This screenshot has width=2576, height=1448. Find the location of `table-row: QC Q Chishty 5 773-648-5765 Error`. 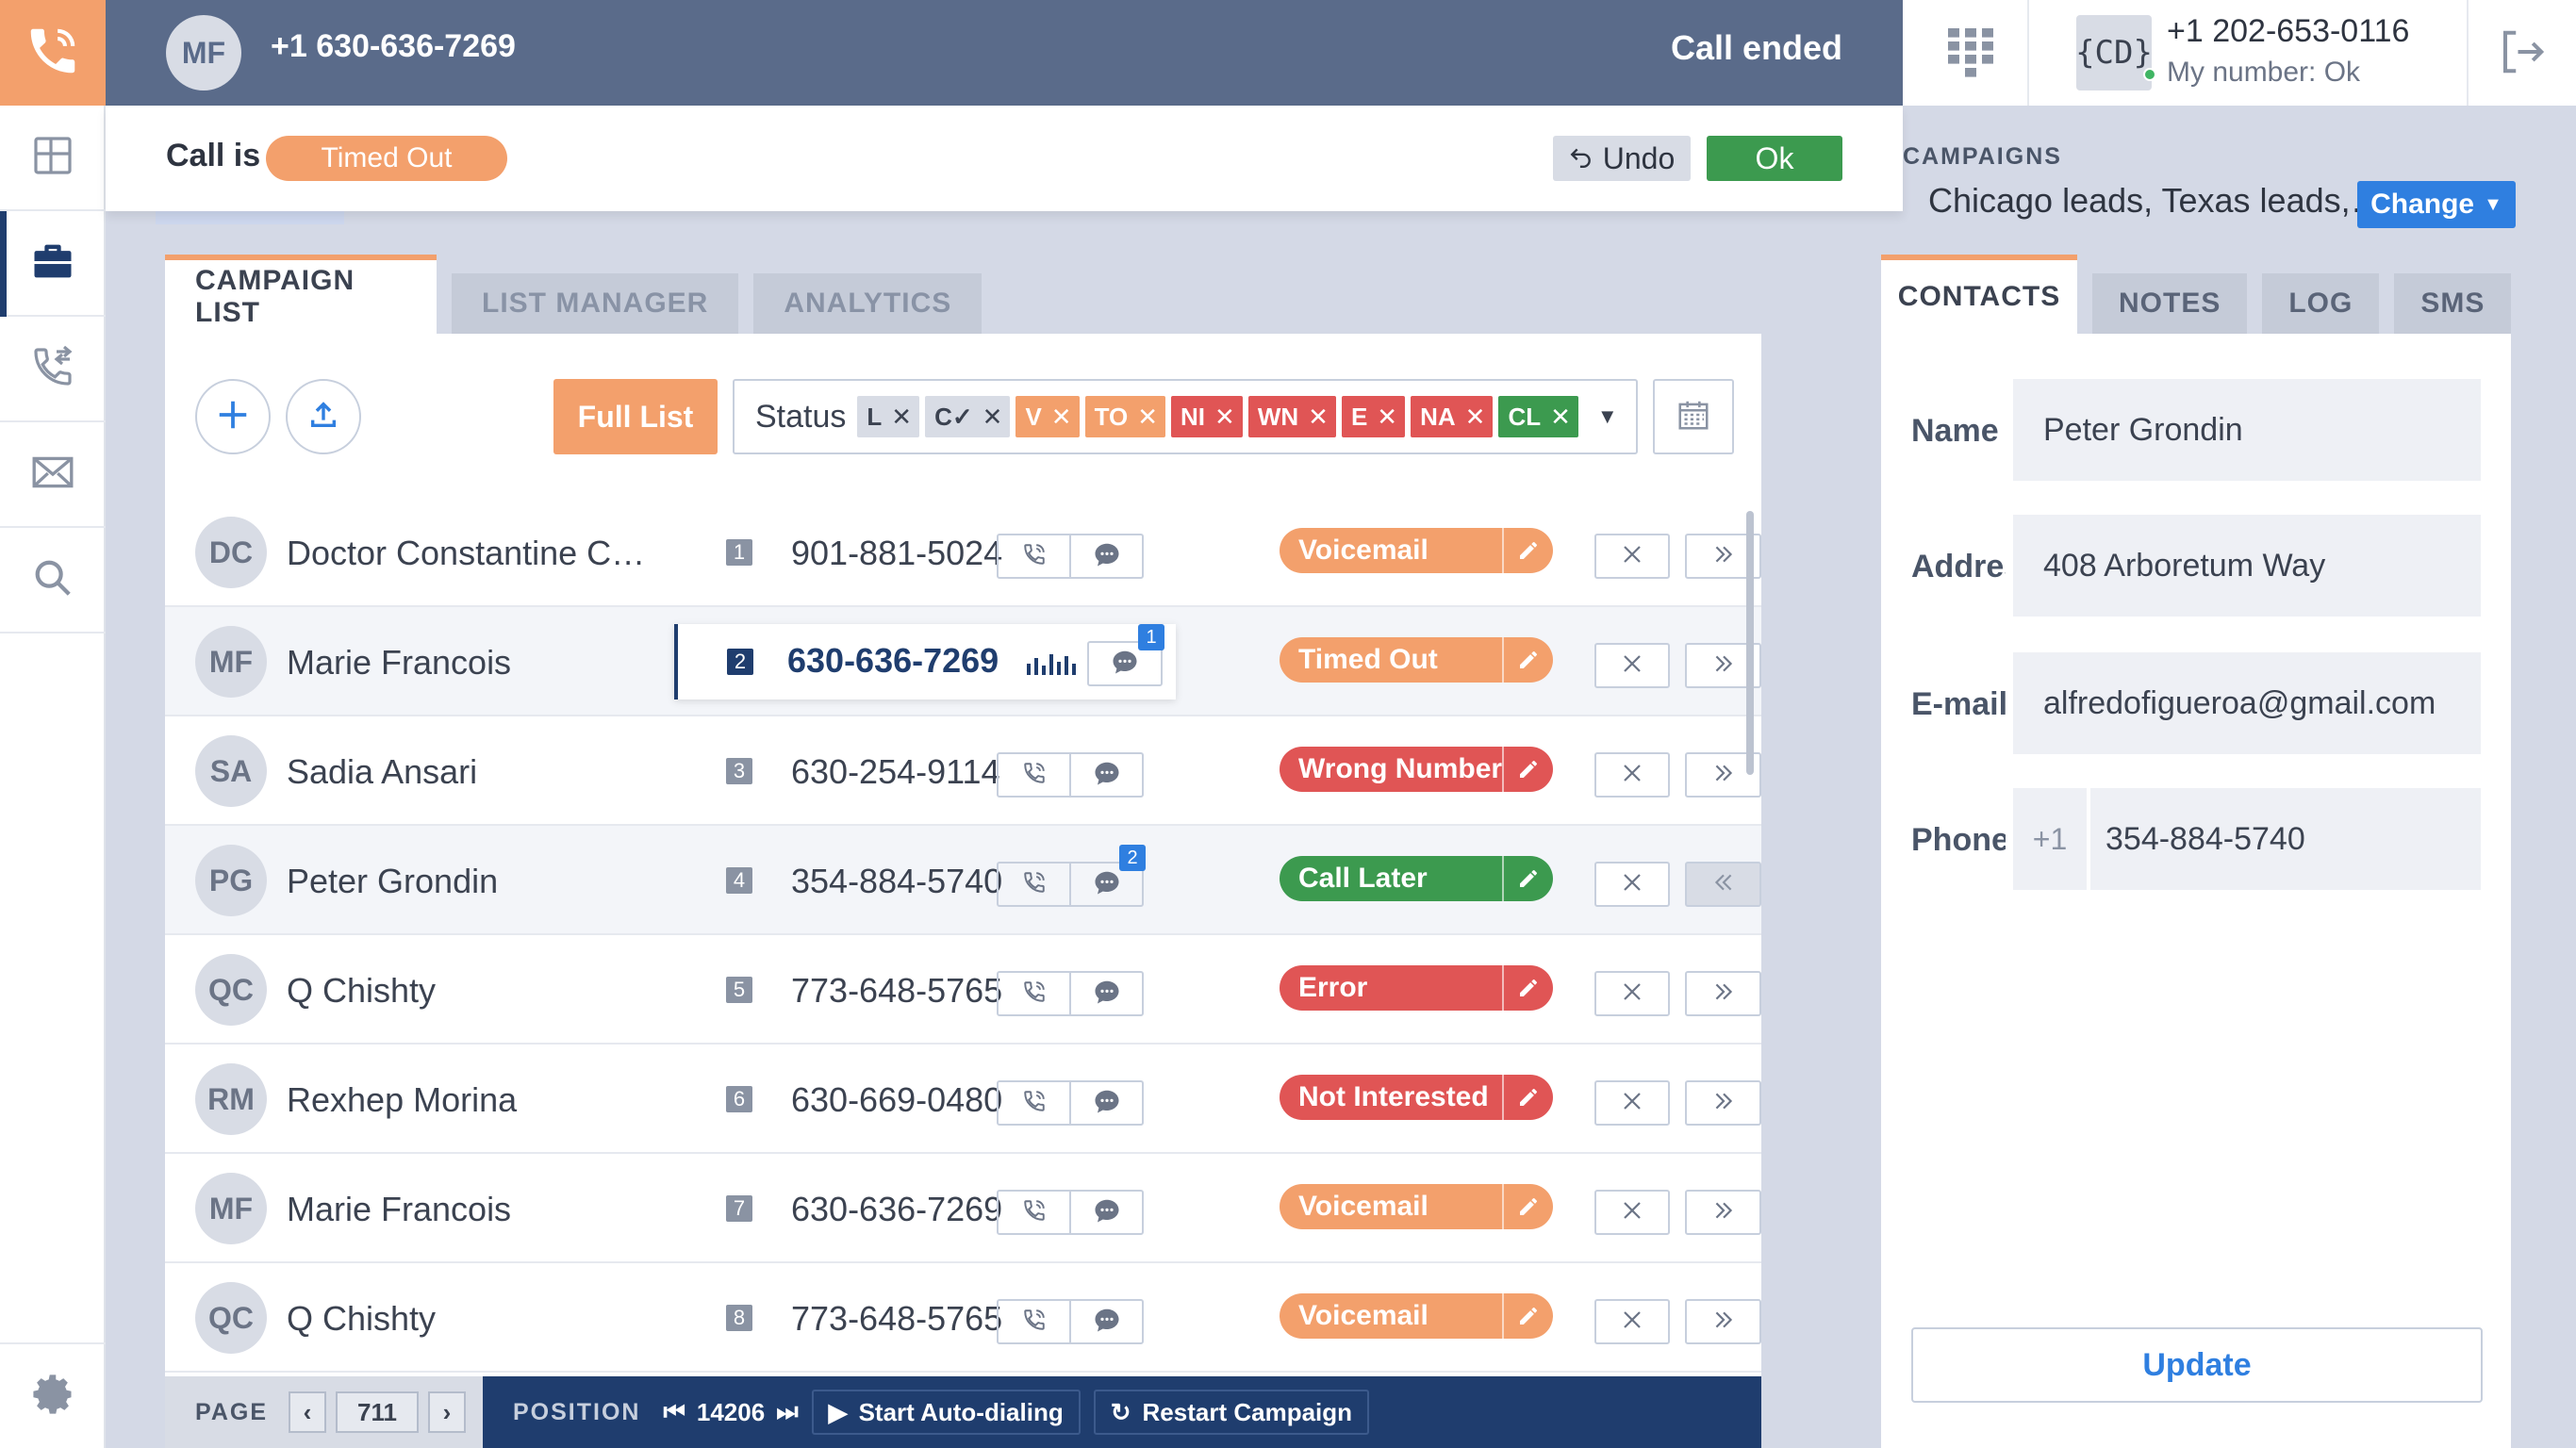

table-row: QC Q Chishty 5 773-648-5765 Error is located at coordinates (963, 990).